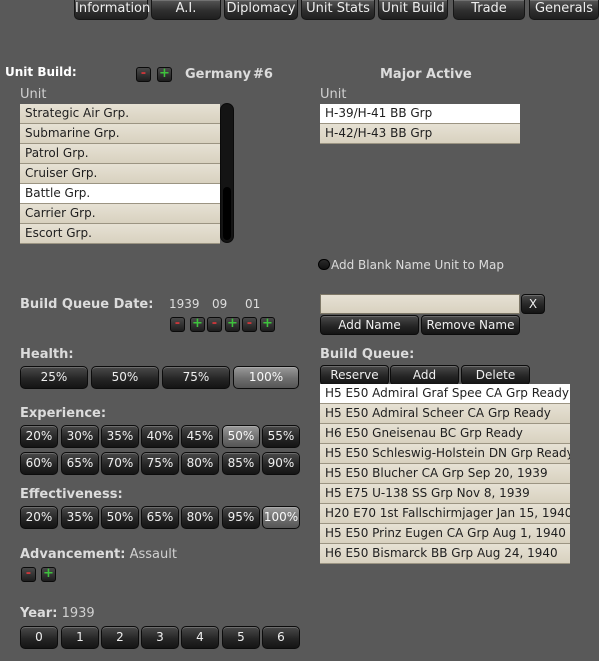  Describe the element at coordinates (489, 10) in the screenshot. I see `tab-trade: Trade` at that location.